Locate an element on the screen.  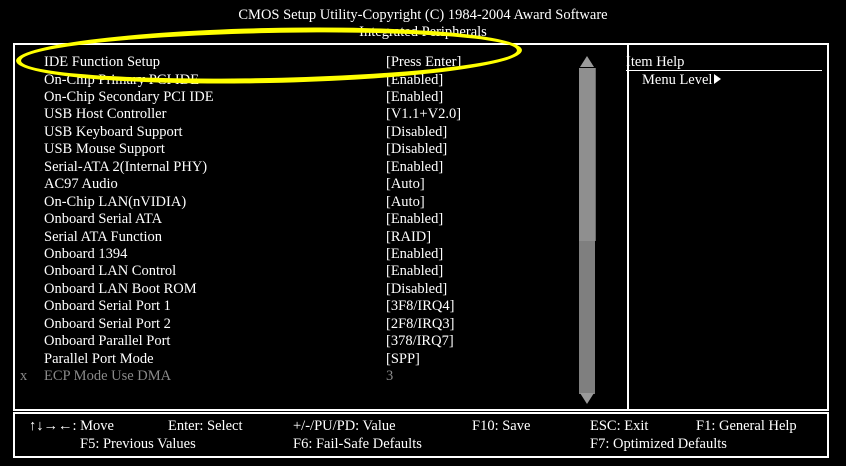
setting-value: [2F8/IRQ3] is located at coordinates (420, 324).